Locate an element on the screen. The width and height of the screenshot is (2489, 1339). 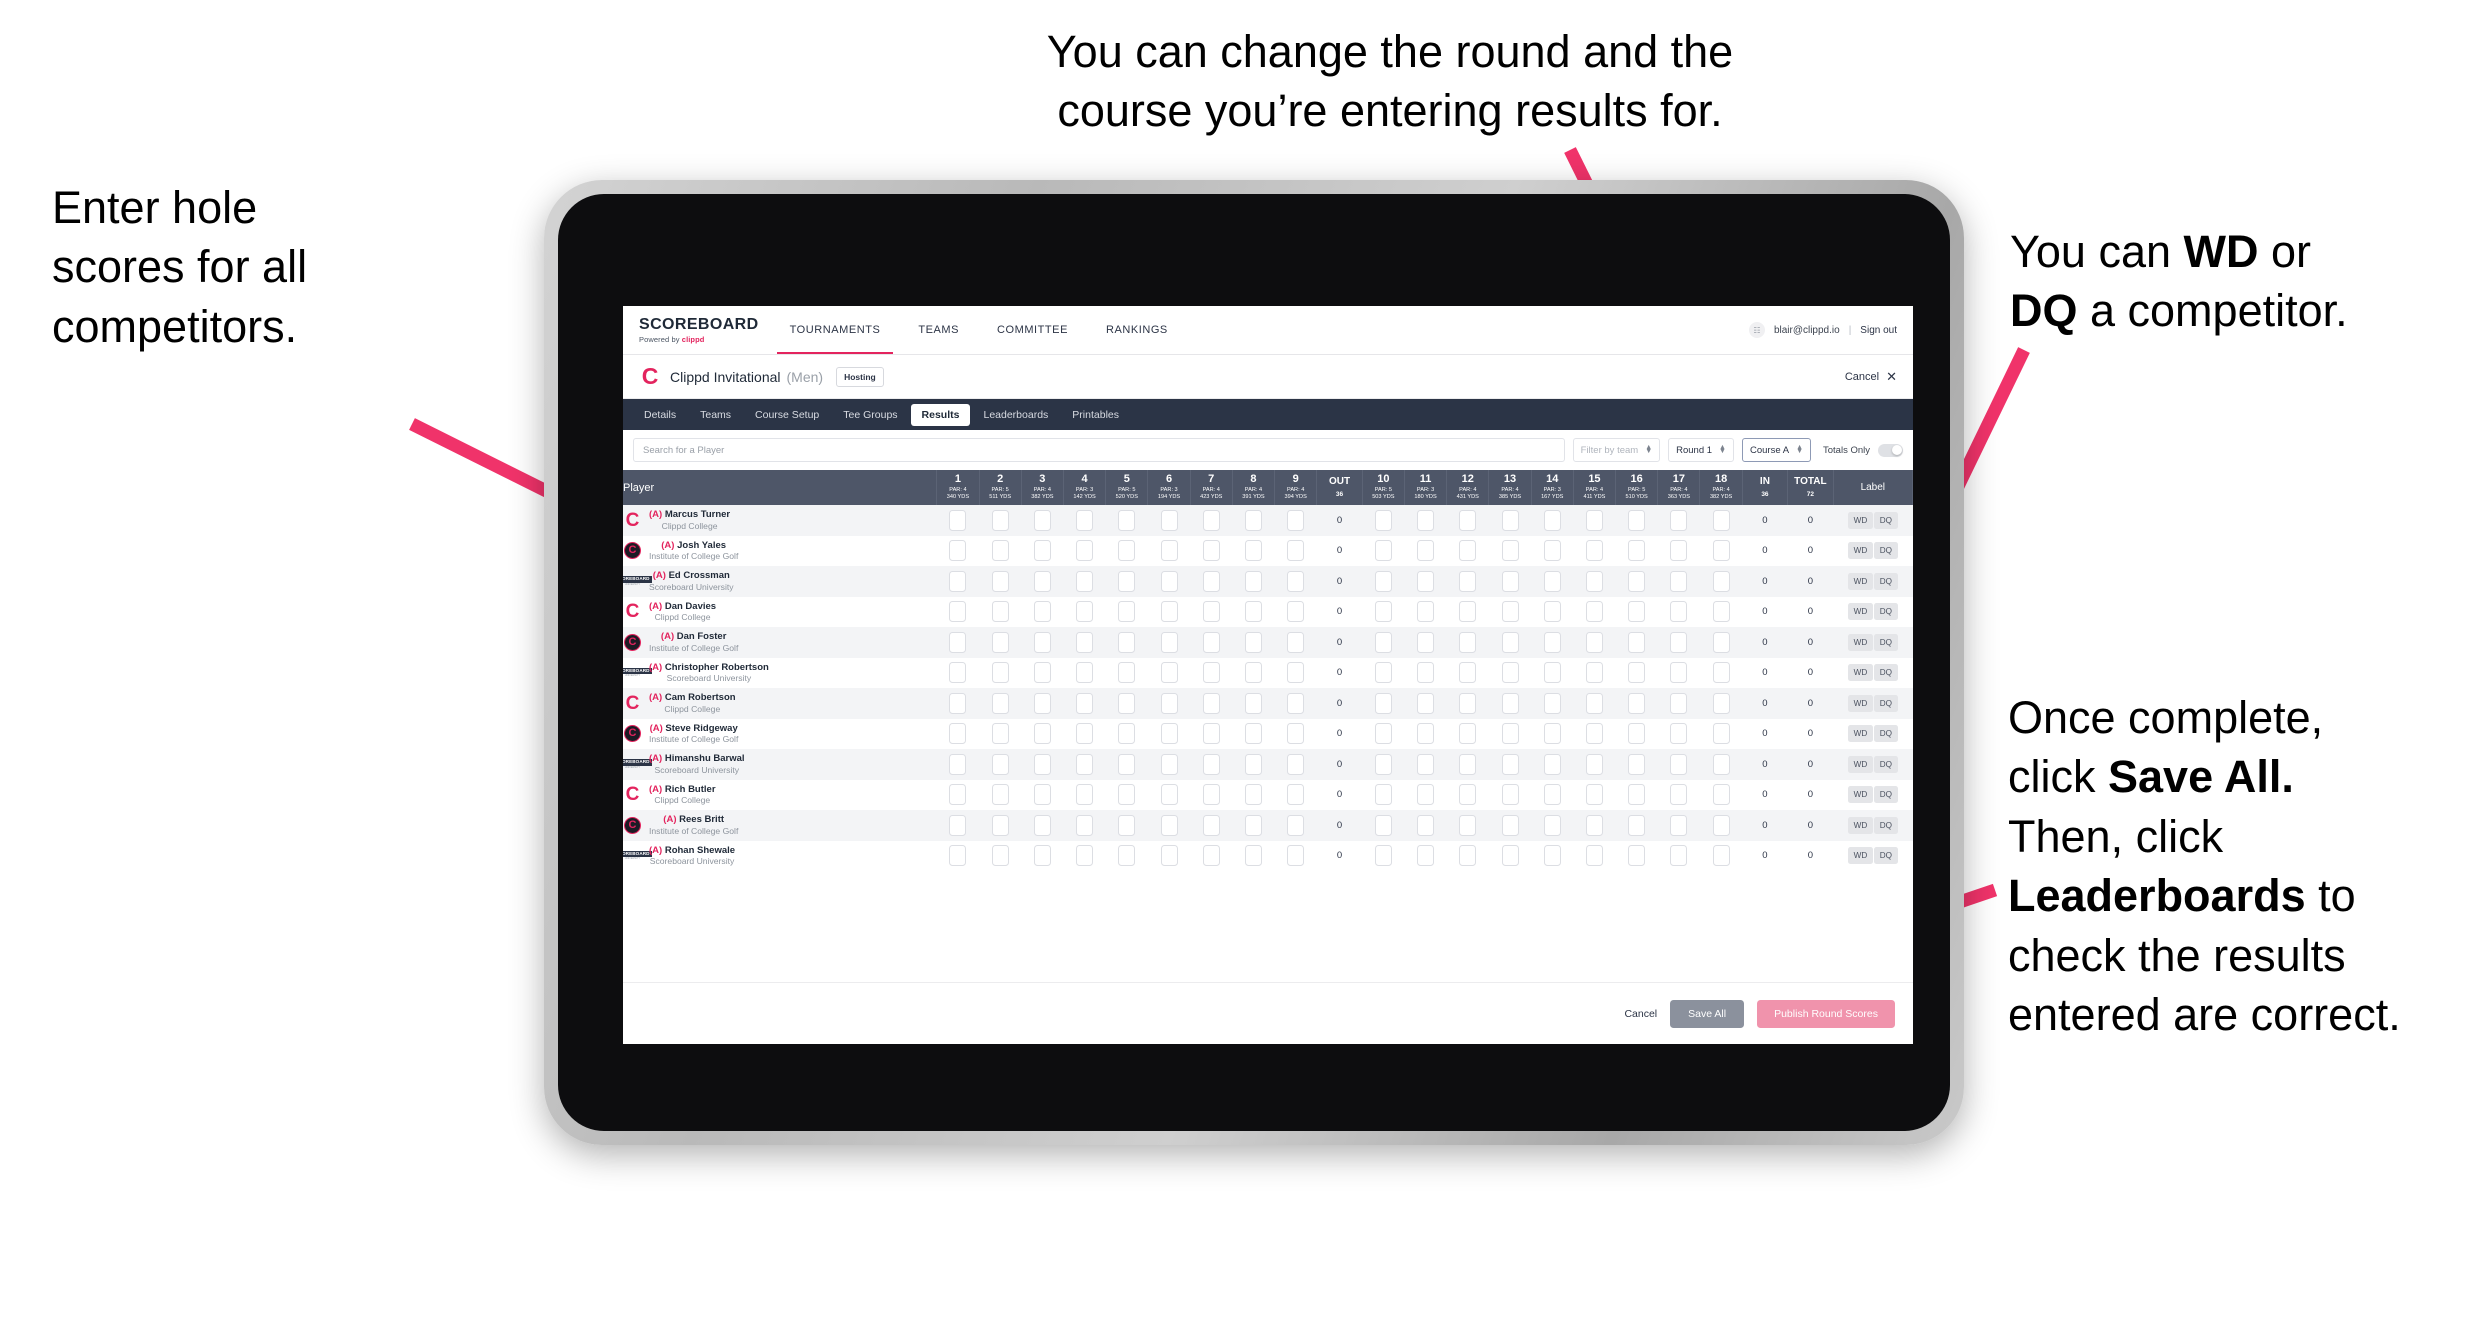
topnav-item-rankings: RANKINGS is located at coordinates (1137, 330).